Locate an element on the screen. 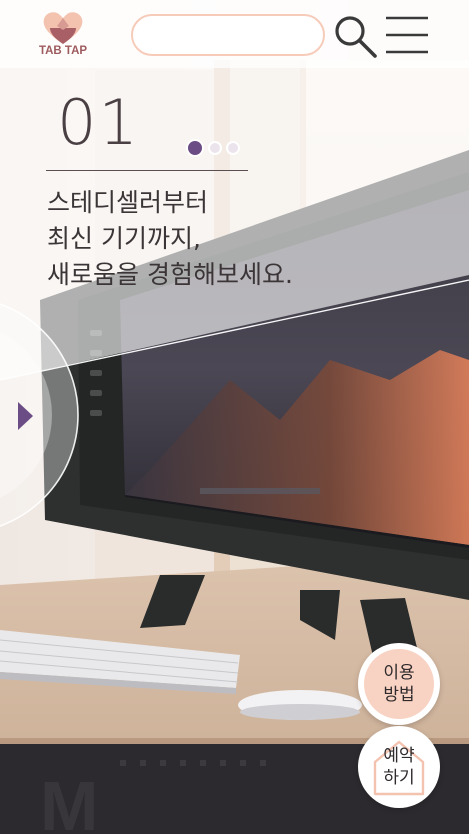  how-to-use-label-line-2: 방법 is located at coordinates (399, 695).